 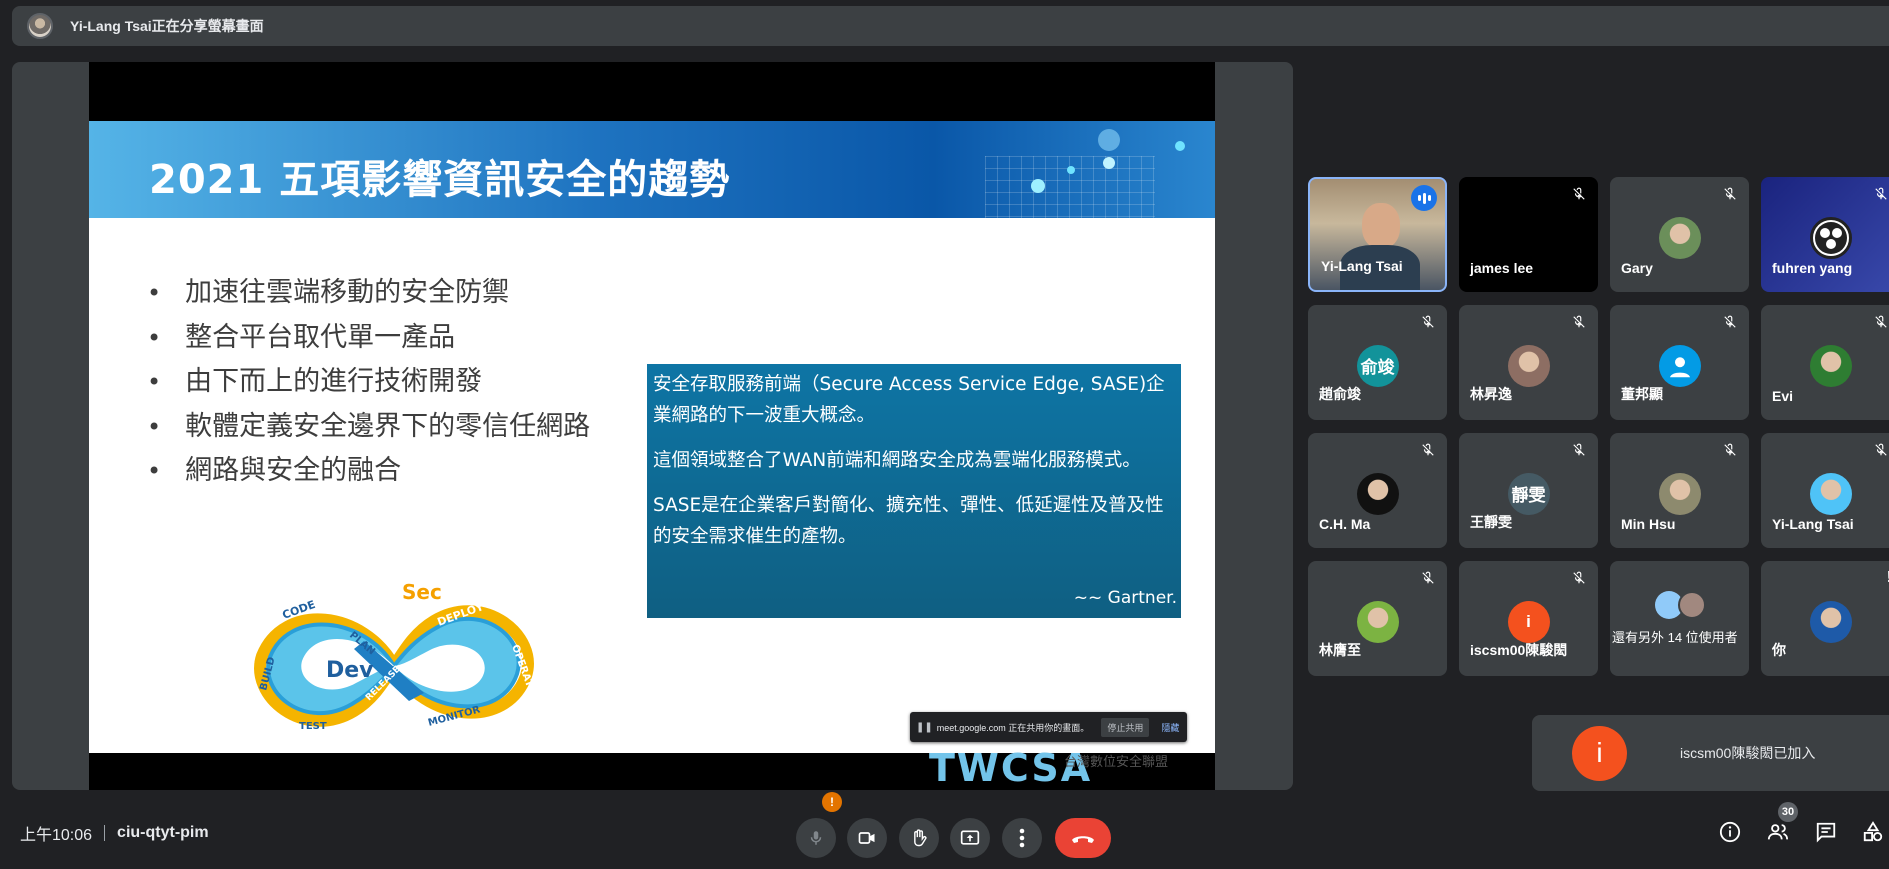 I want to click on people-count-badge: 30, so click(x=1788, y=812).